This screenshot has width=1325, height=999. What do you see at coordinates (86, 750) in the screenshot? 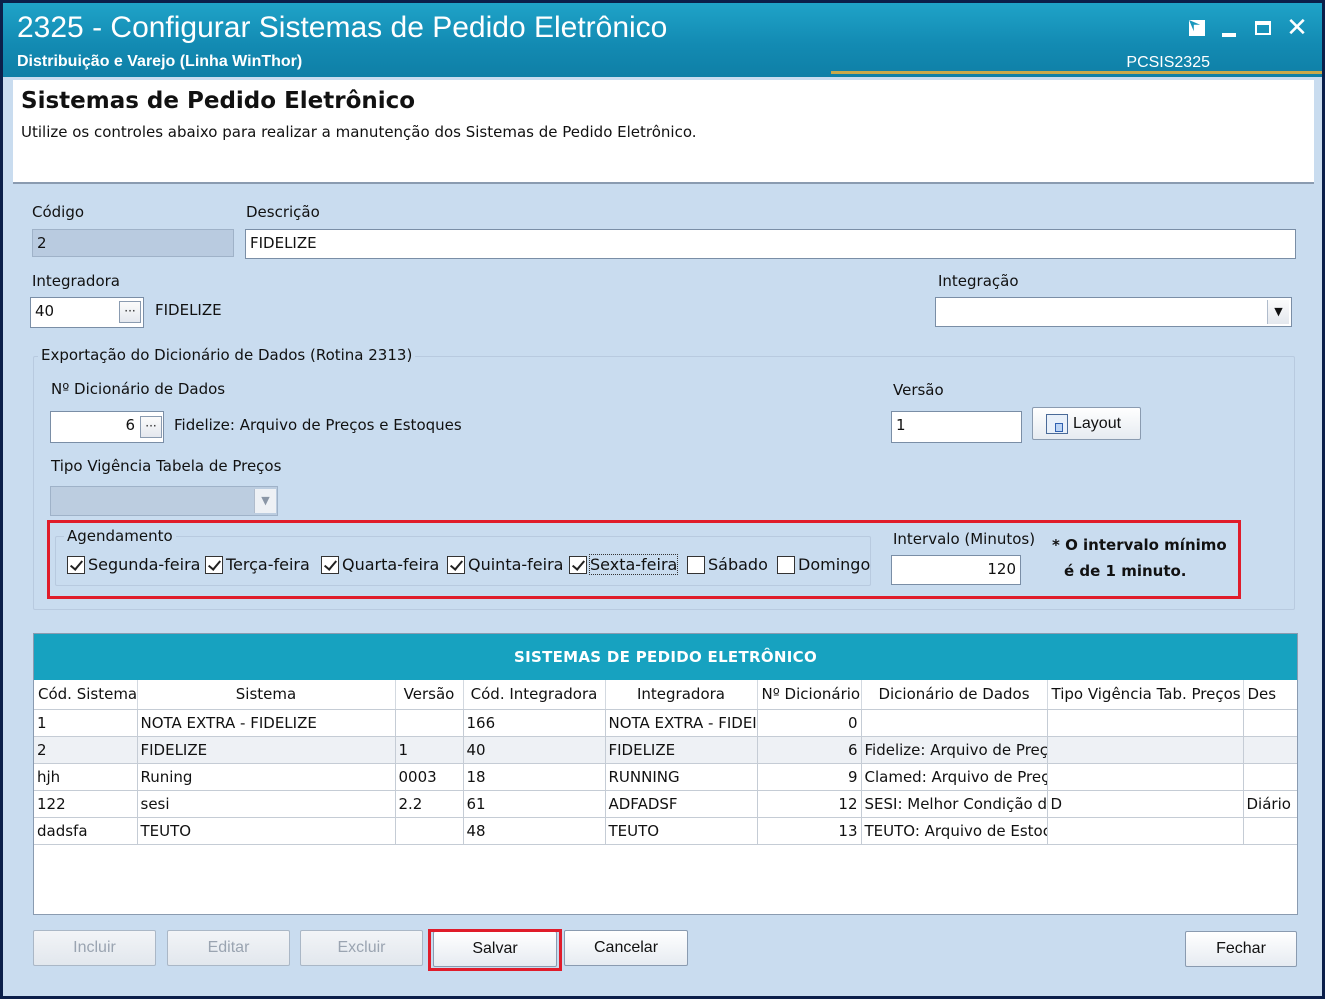
I see `cell-cod-sistema: 2` at bounding box center [86, 750].